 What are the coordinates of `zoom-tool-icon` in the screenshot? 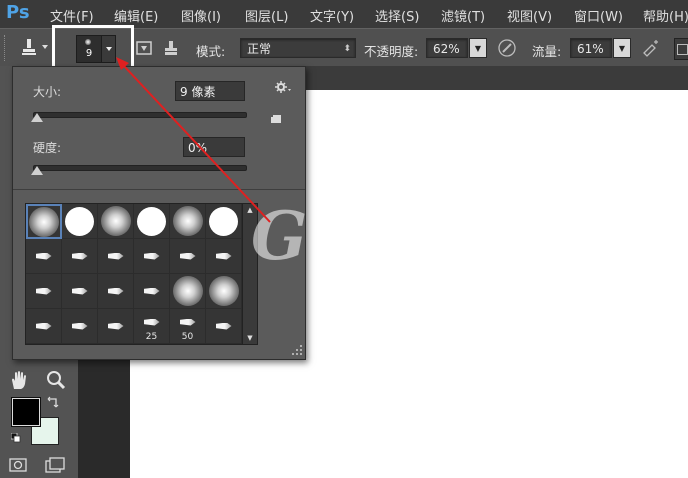 It's located at (56, 380).